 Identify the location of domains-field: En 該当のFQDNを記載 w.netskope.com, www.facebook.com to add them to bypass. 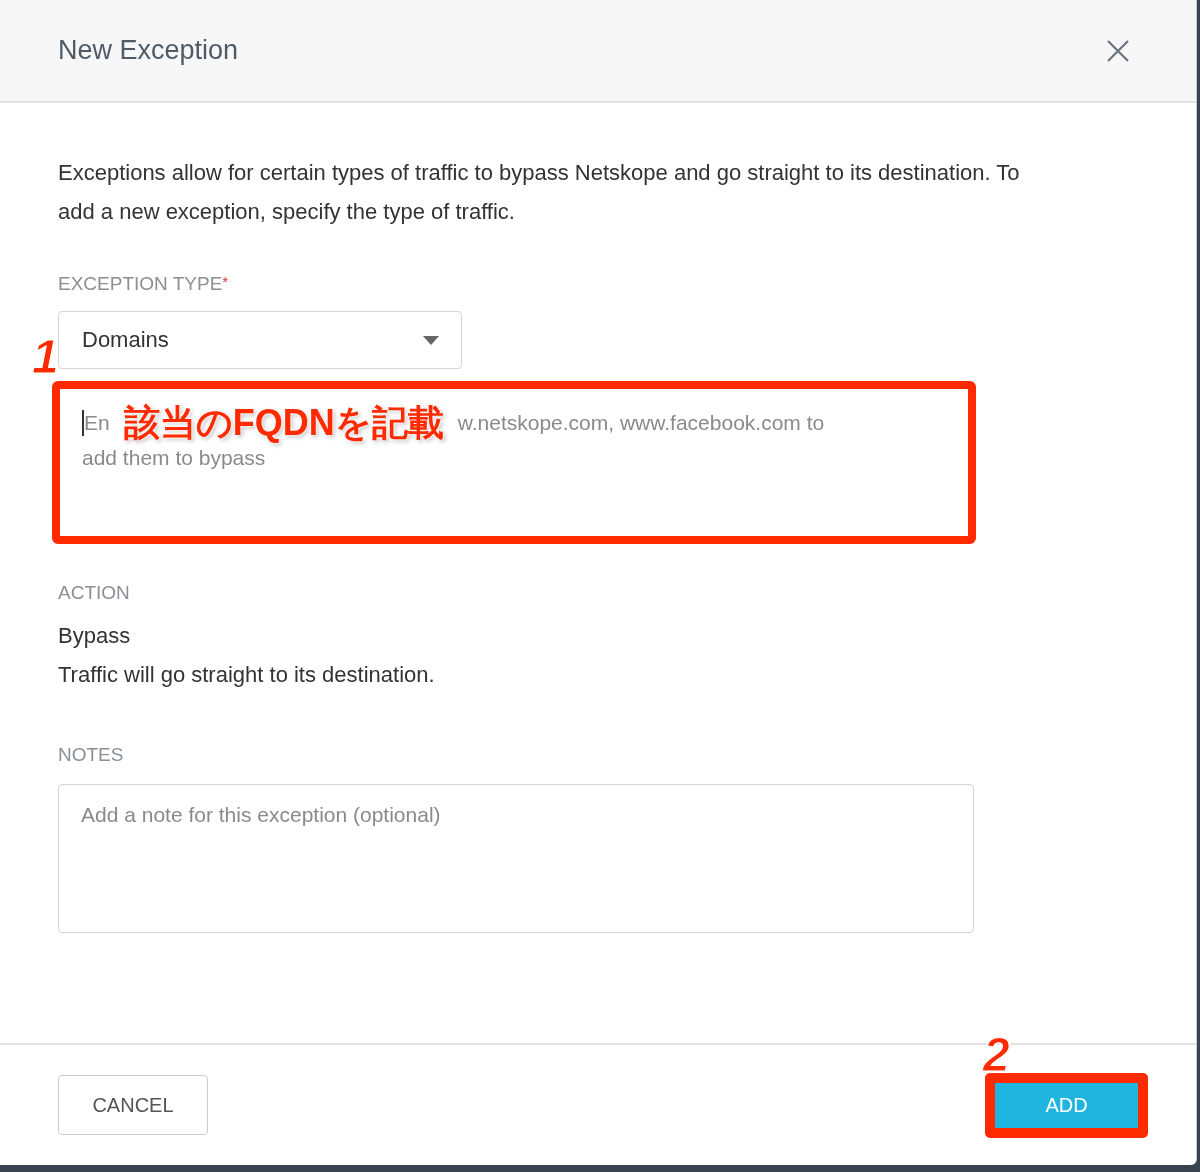
(514, 462).